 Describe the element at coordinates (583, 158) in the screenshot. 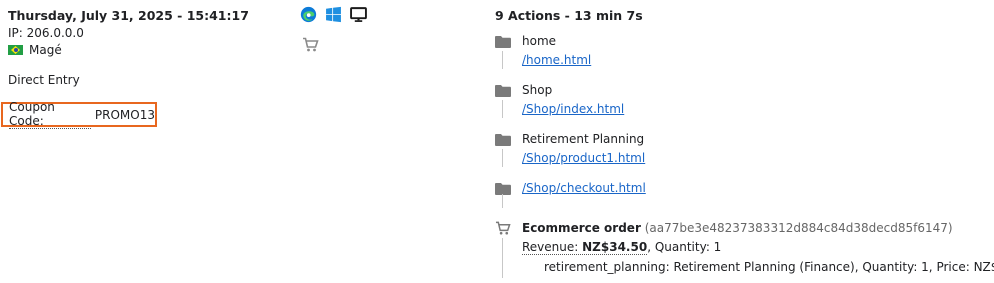

I see `action-url-product1: /Shop/product1.html` at that location.